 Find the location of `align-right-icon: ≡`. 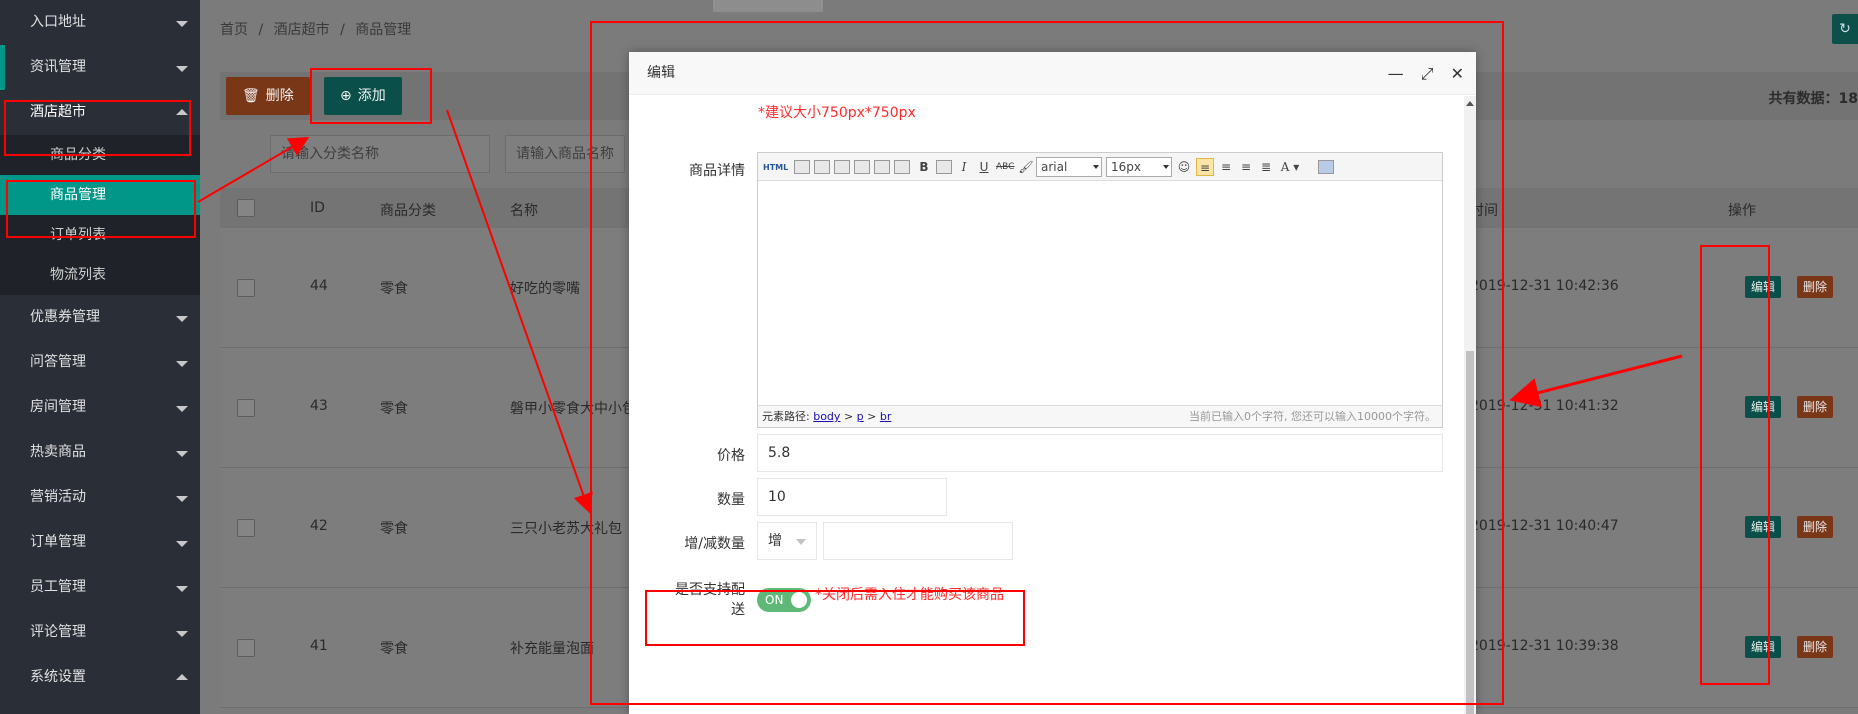

align-right-icon: ≡ is located at coordinates (1226, 167).